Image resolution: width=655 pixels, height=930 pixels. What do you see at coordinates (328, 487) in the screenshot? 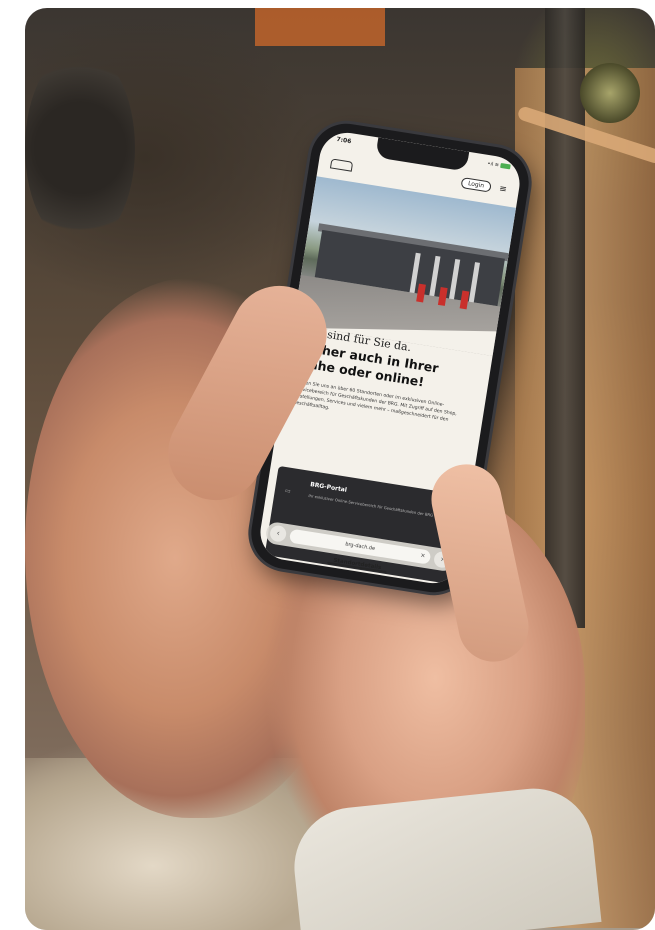
I see `portal-title: BRG-Portal` at bounding box center [328, 487].